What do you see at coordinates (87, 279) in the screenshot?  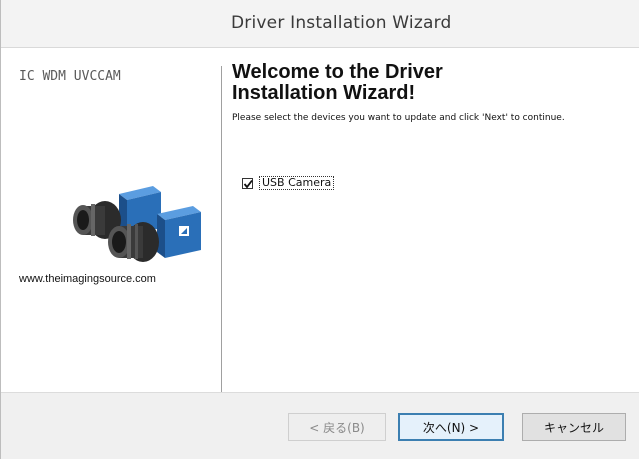 I see `website-link: www.theimagingsource.com` at bounding box center [87, 279].